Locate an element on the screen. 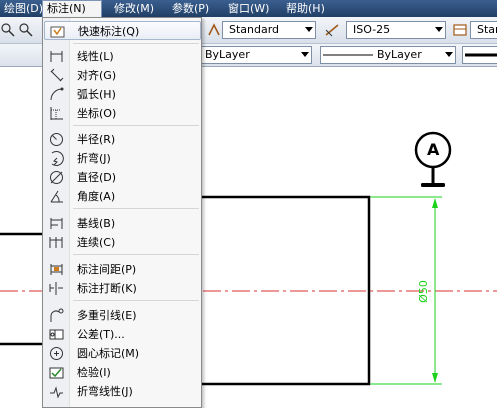 This screenshot has width=497, height=408. continue-icon is located at coordinates (56, 242).